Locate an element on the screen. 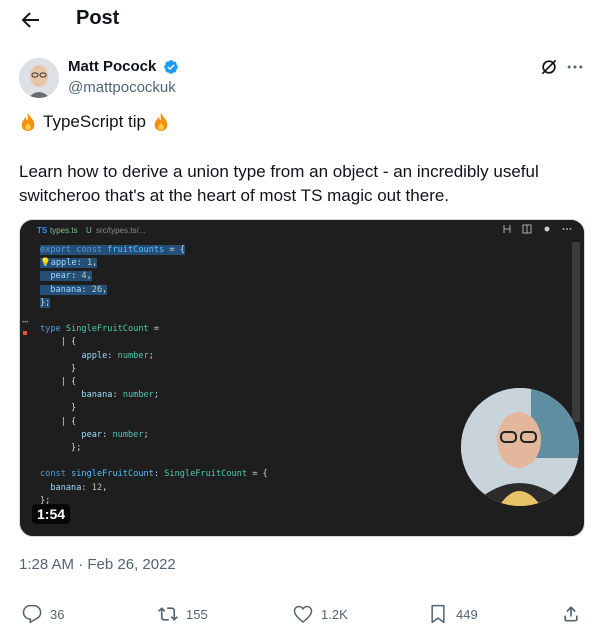  webcam-overlay is located at coordinates (520, 447).